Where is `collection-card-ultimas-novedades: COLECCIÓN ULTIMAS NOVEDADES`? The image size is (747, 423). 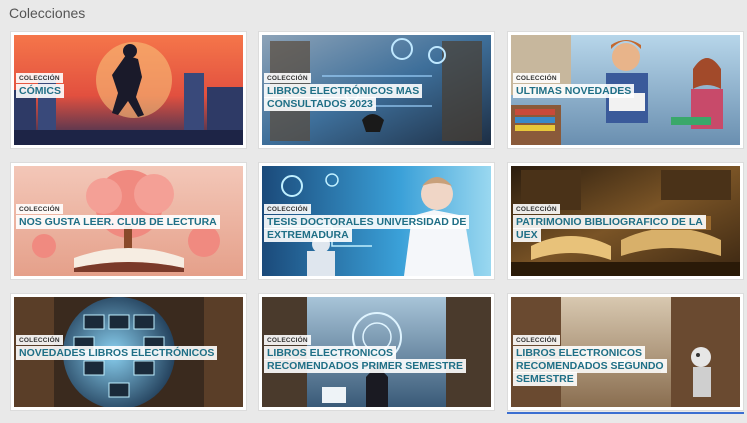 collection-card-ultimas-novedades: COLECCIÓN ULTIMAS NOVEDADES is located at coordinates (625, 90).